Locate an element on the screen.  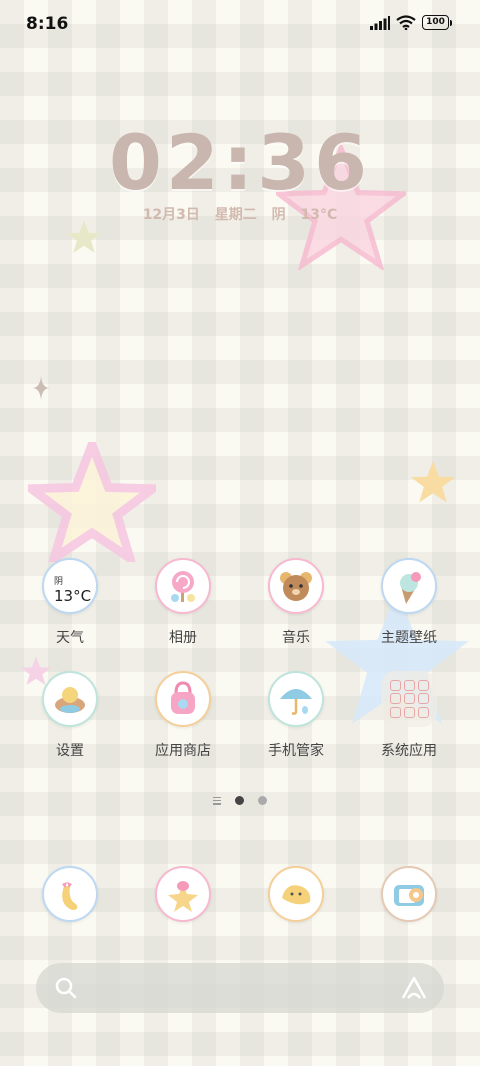
umbrella-icon is located at coordinates (296, 699).